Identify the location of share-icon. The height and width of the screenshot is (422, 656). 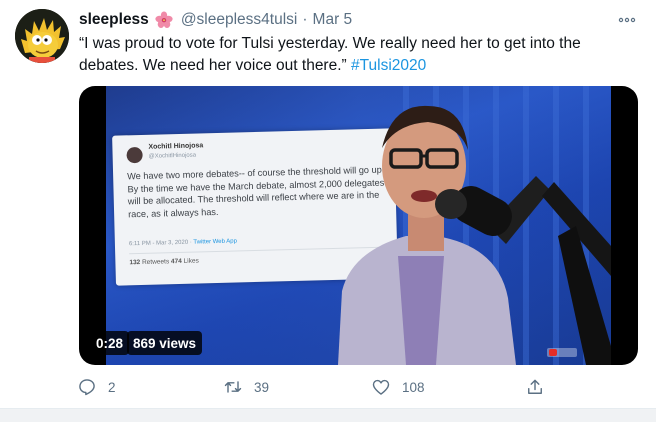
(535, 386).